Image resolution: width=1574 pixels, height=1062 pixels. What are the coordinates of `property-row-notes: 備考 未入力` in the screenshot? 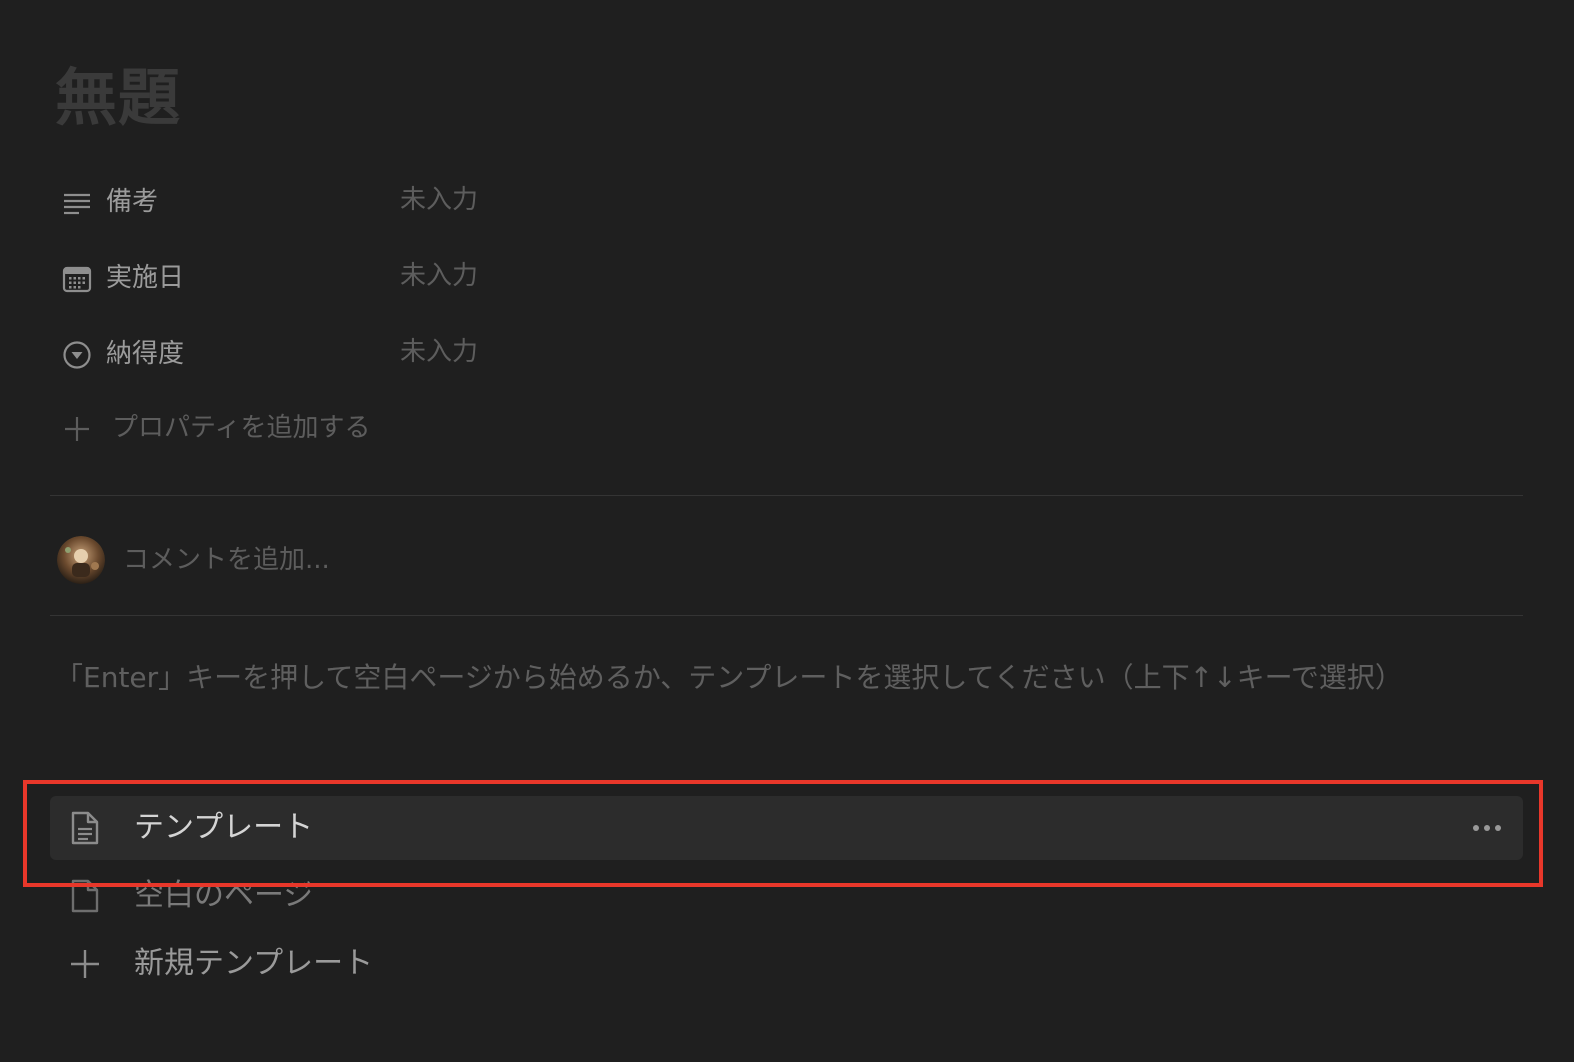 It's located at (312, 202).